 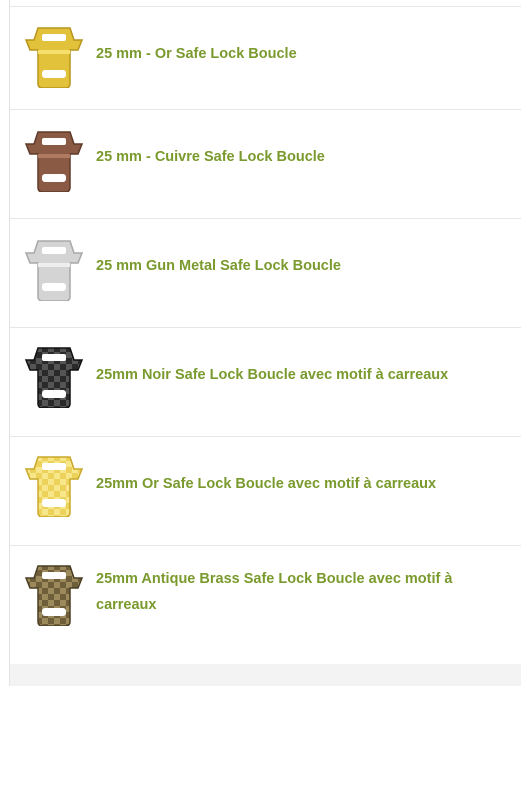 I want to click on list-footer, so click(x=265, y=675).